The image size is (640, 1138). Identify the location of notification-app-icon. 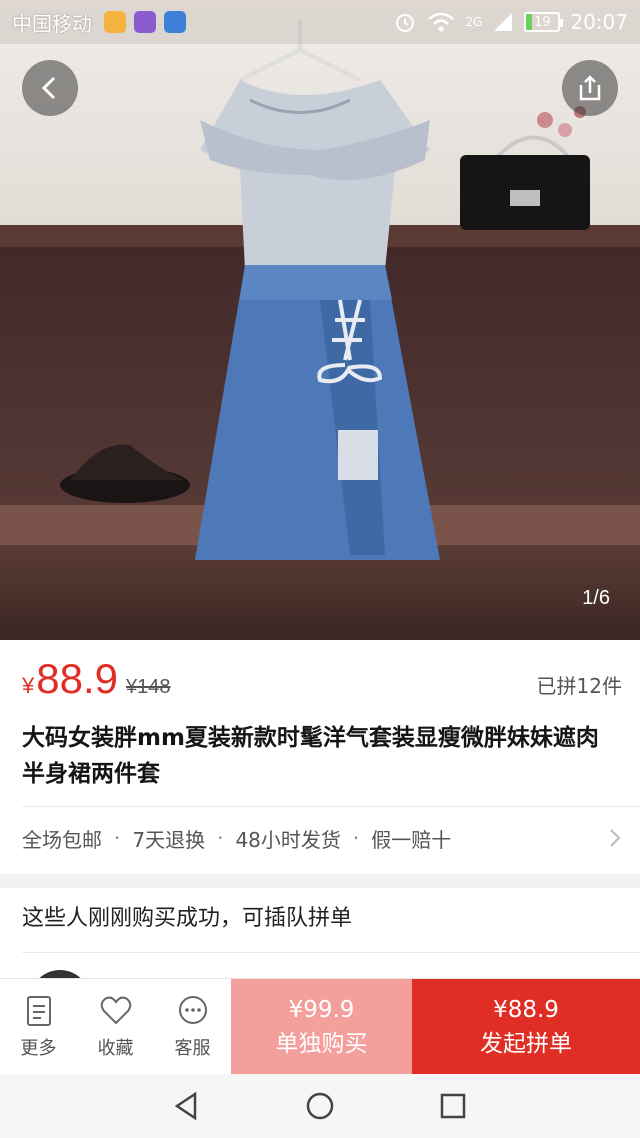
(115, 22).